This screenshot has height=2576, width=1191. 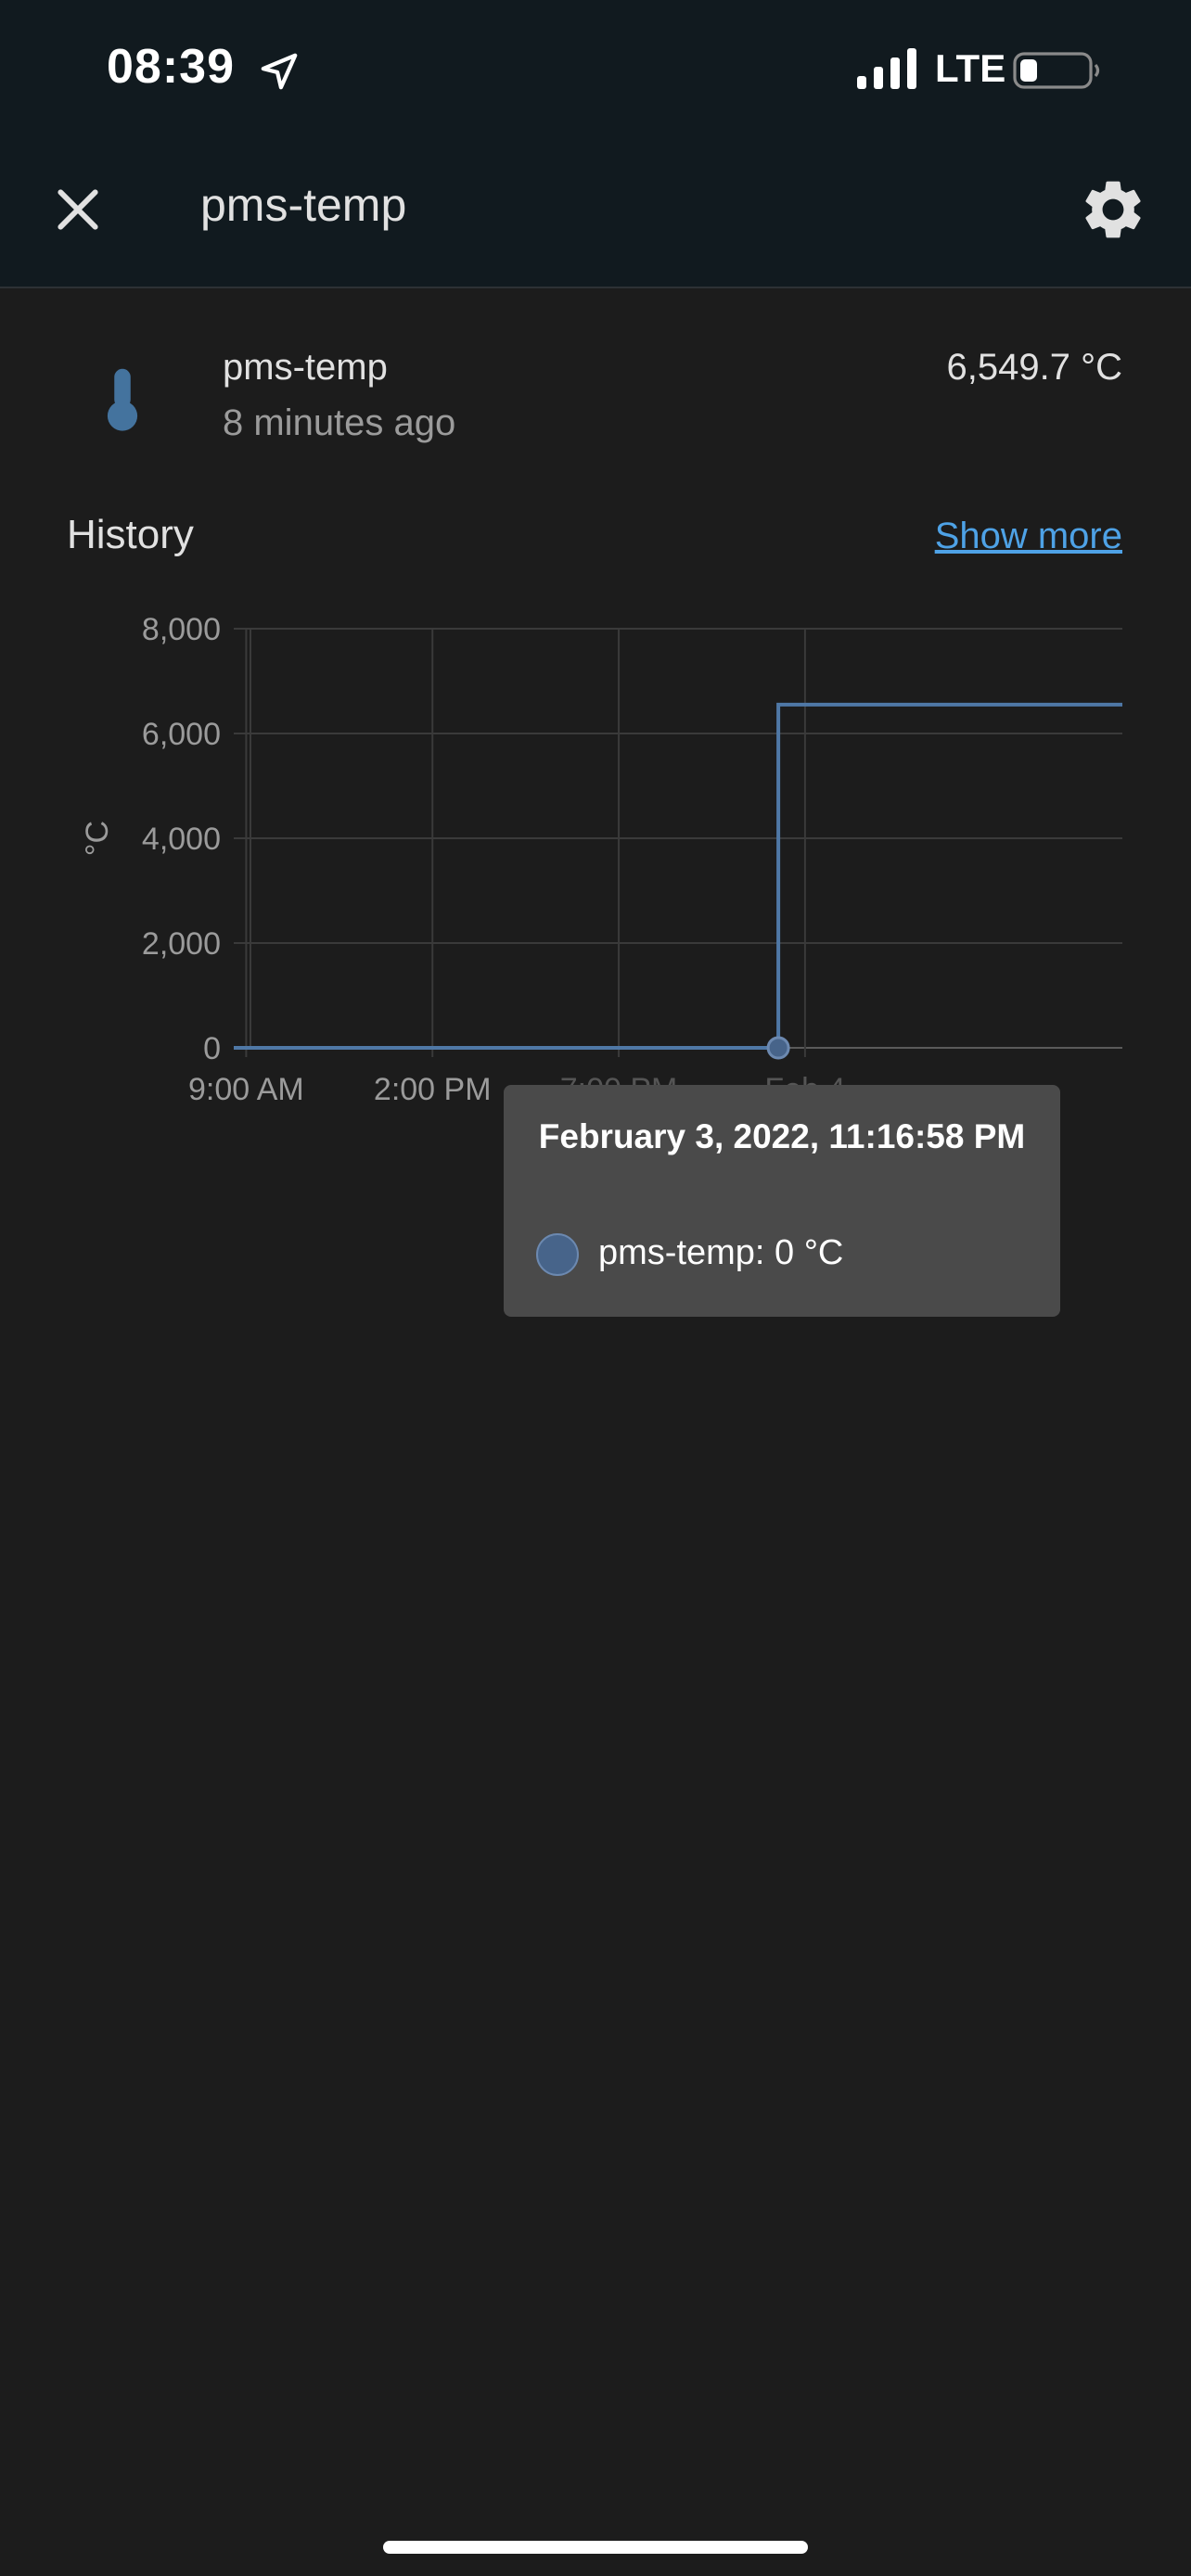 I want to click on entity-last-changed: 8 minutes ago, so click(x=339, y=423).